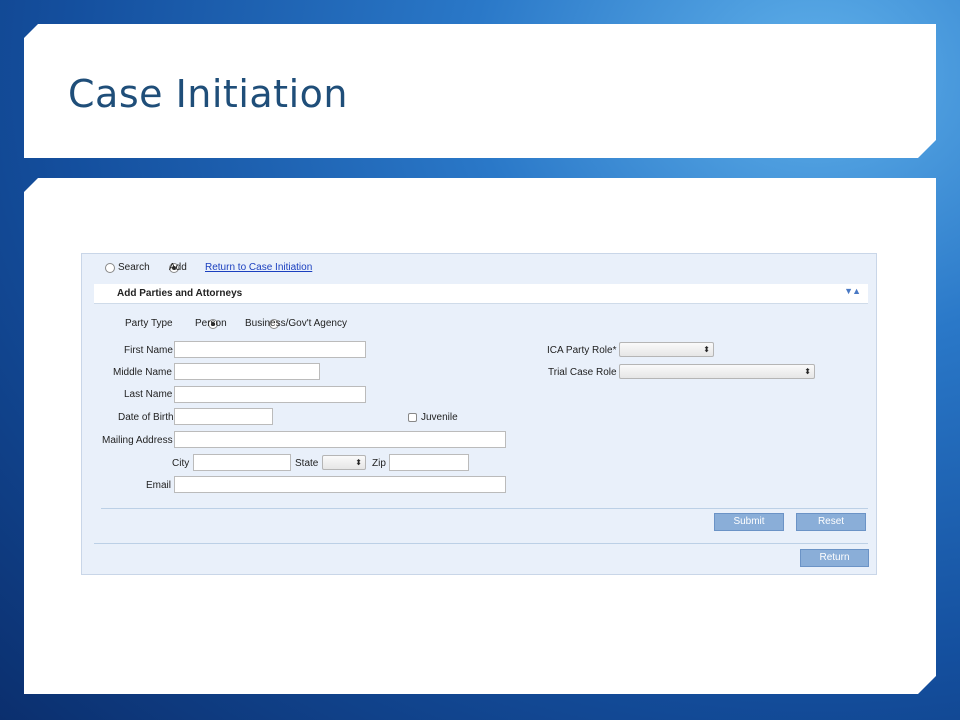 The image size is (960, 720). Describe the element at coordinates (296, 323) in the screenshot. I see `party-type-business-label: Business/Gov't Agency` at that location.